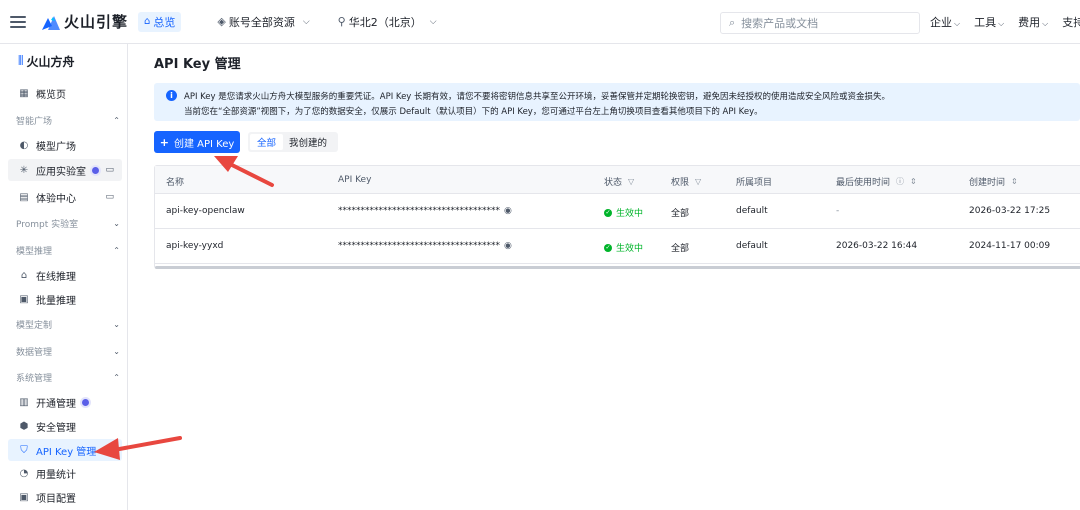 The width and height of the screenshot is (1080, 510). What do you see at coordinates (65, 275) in the screenshot?
I see `sidebar-item-online-inference: ⌂ 在线推理` at bounding box center [65, 275].